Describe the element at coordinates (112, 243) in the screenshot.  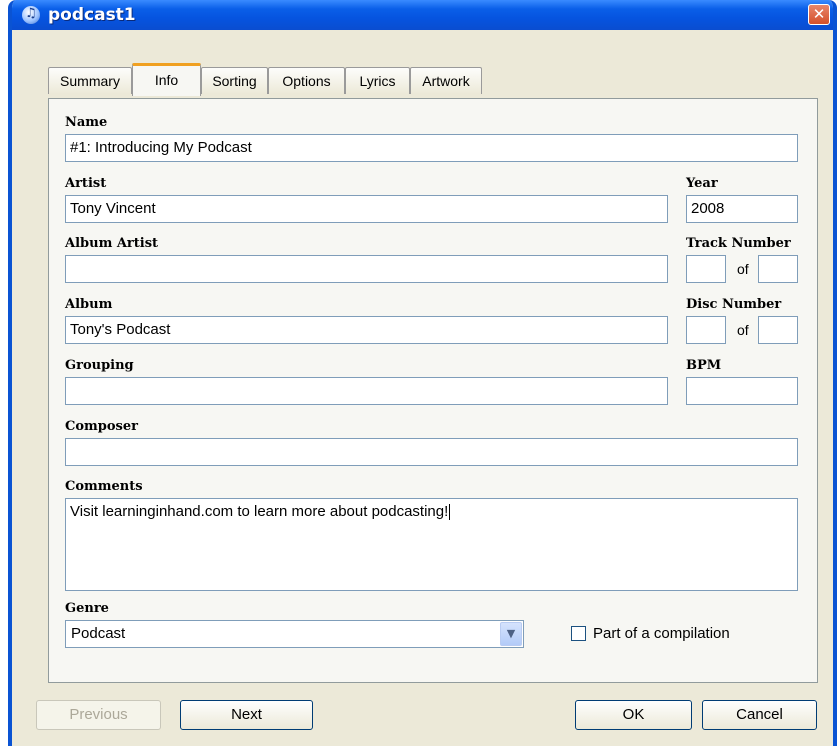
I see `album-artist-label: Album Artist` at that location.